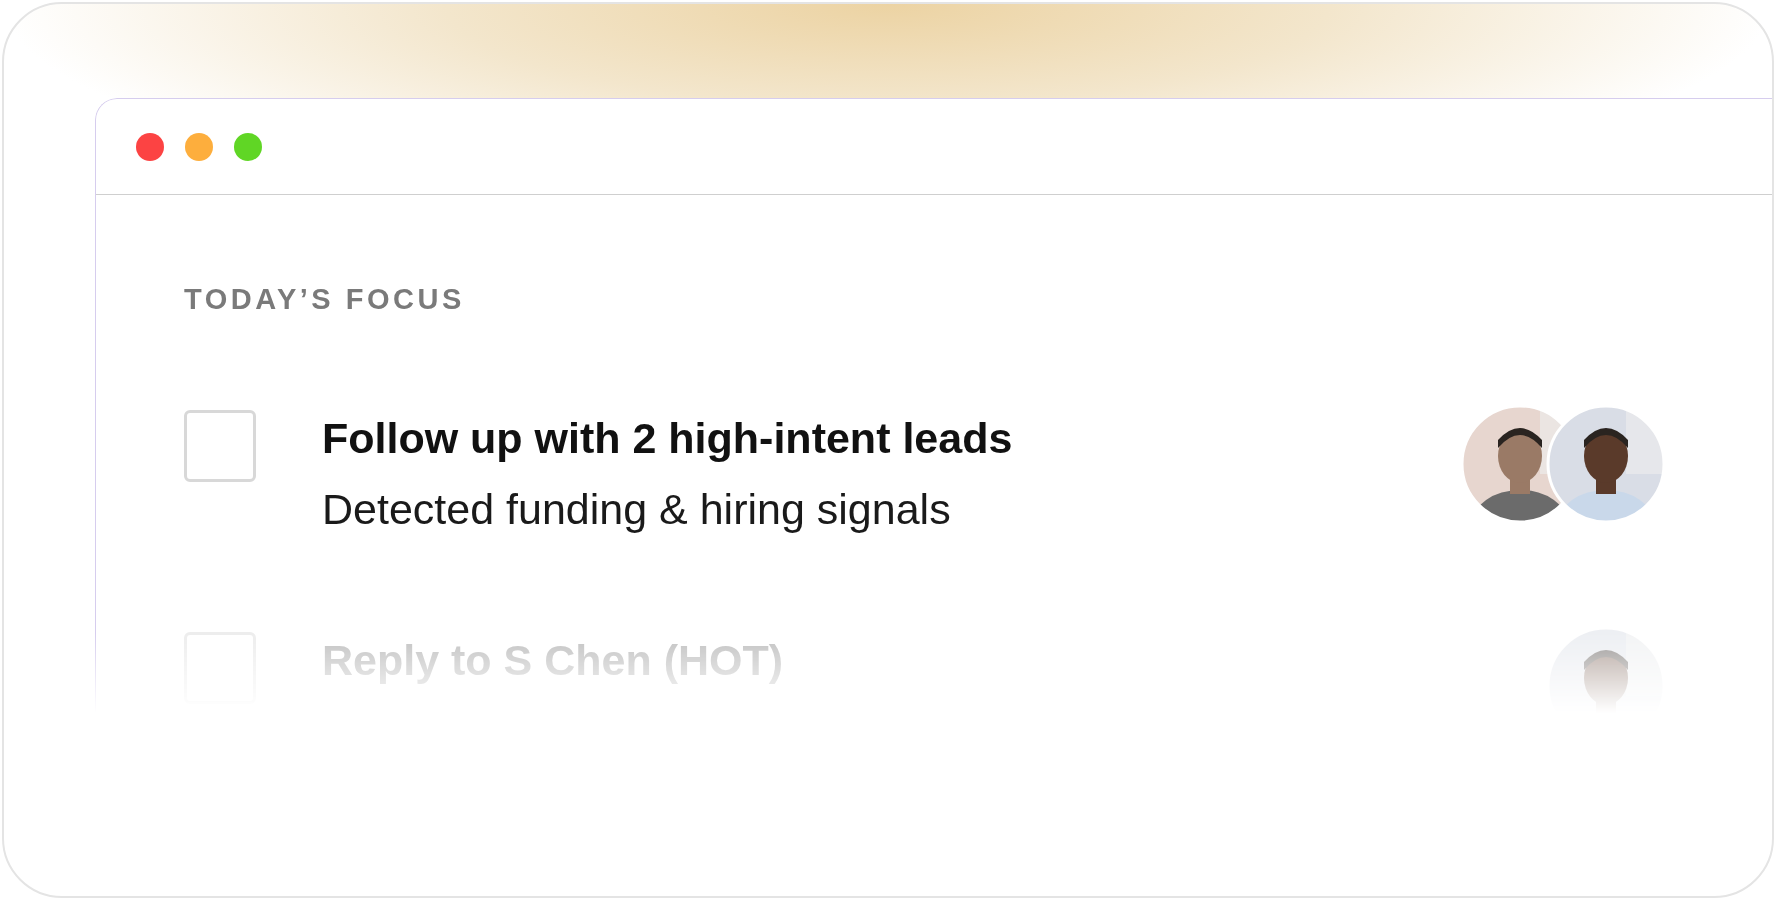 The height and width of the screenshot is (900, 1776). Describe the element at coordinates (248, 146) in the screenshot. I see `maximize-icon` at that location.